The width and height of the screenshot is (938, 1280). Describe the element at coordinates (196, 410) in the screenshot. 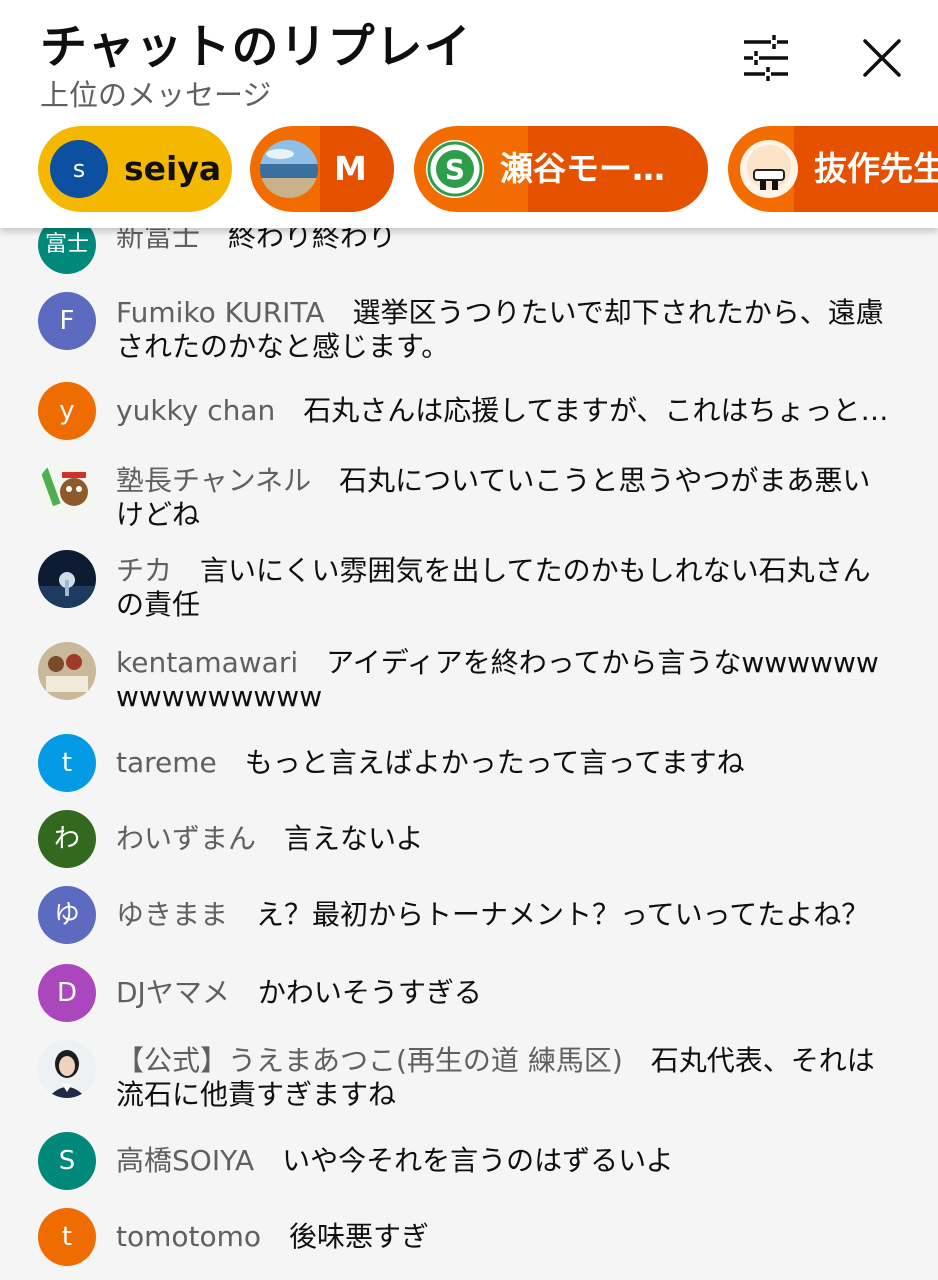

I see `message-author: yukky chan` at that location.